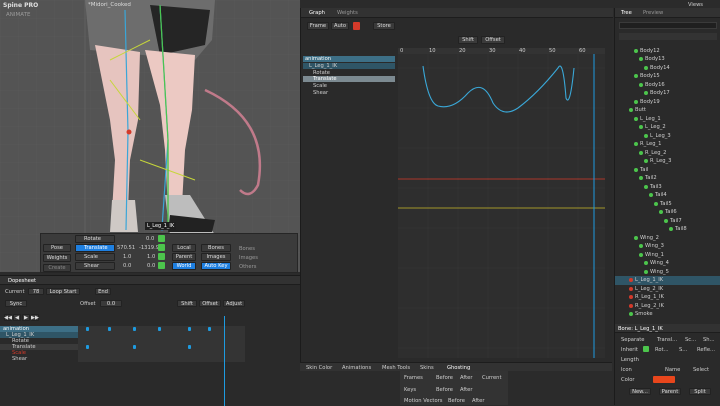 The image size is (720, 406). I want to click on create-button: Create, so click(57, 268).